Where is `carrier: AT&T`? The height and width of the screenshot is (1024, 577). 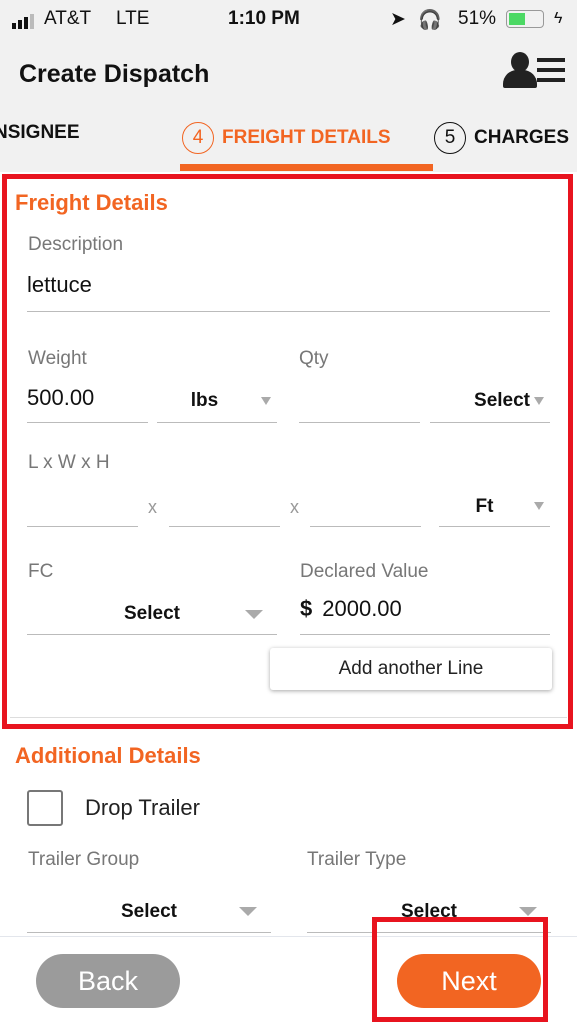 carrier: AT&T is located at coordinates (68, 18).